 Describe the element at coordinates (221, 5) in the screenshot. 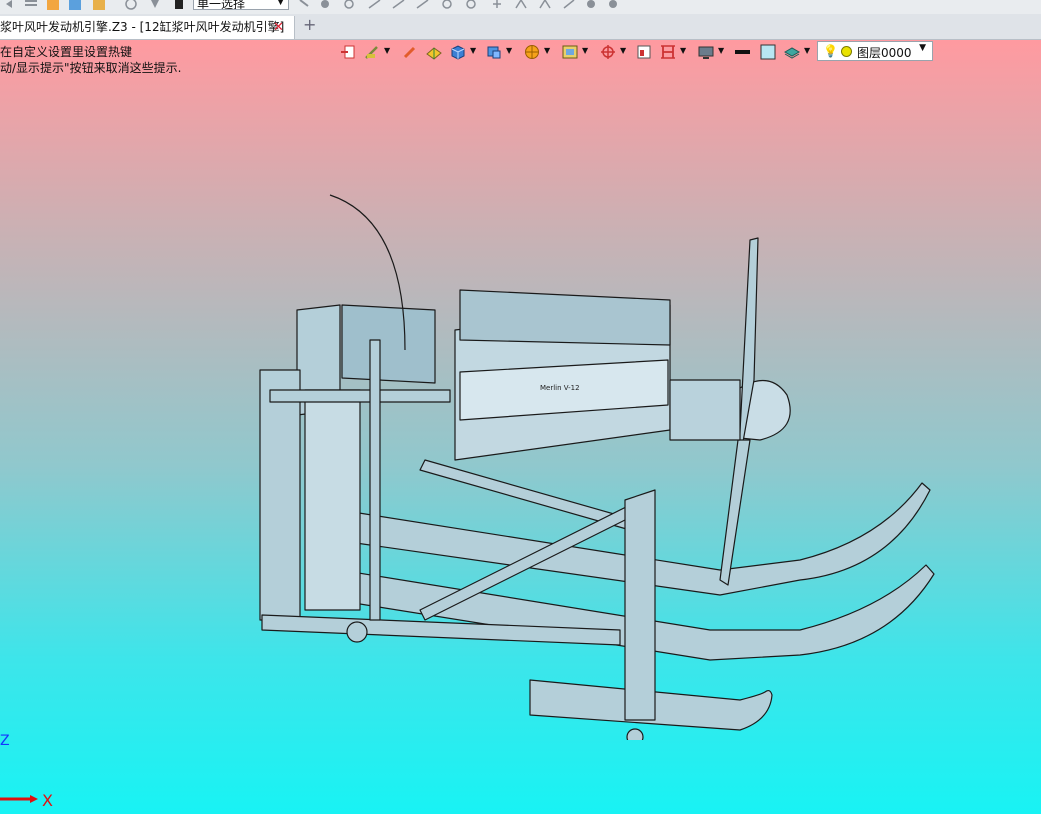

I see `select-mode-value: 单一选择` at that location.